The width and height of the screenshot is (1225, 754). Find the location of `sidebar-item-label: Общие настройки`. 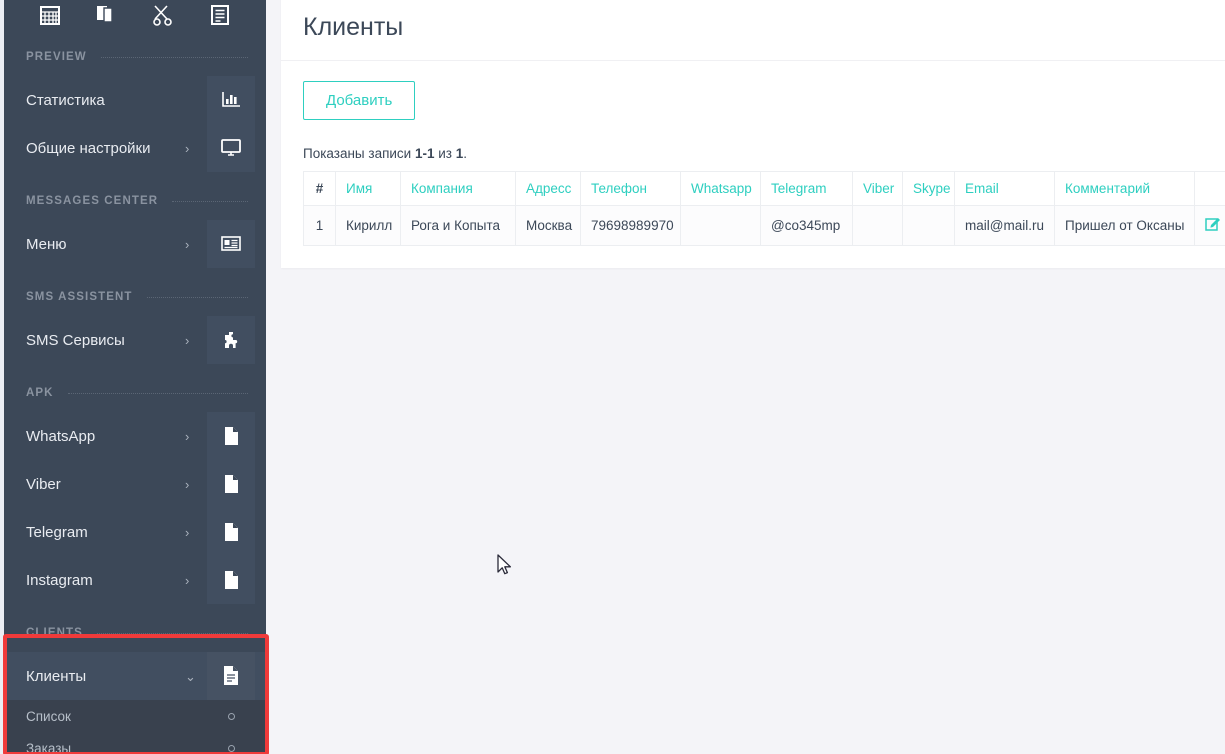

sidebar-item-label: Общие настройки is located at coordinates (88, 148).